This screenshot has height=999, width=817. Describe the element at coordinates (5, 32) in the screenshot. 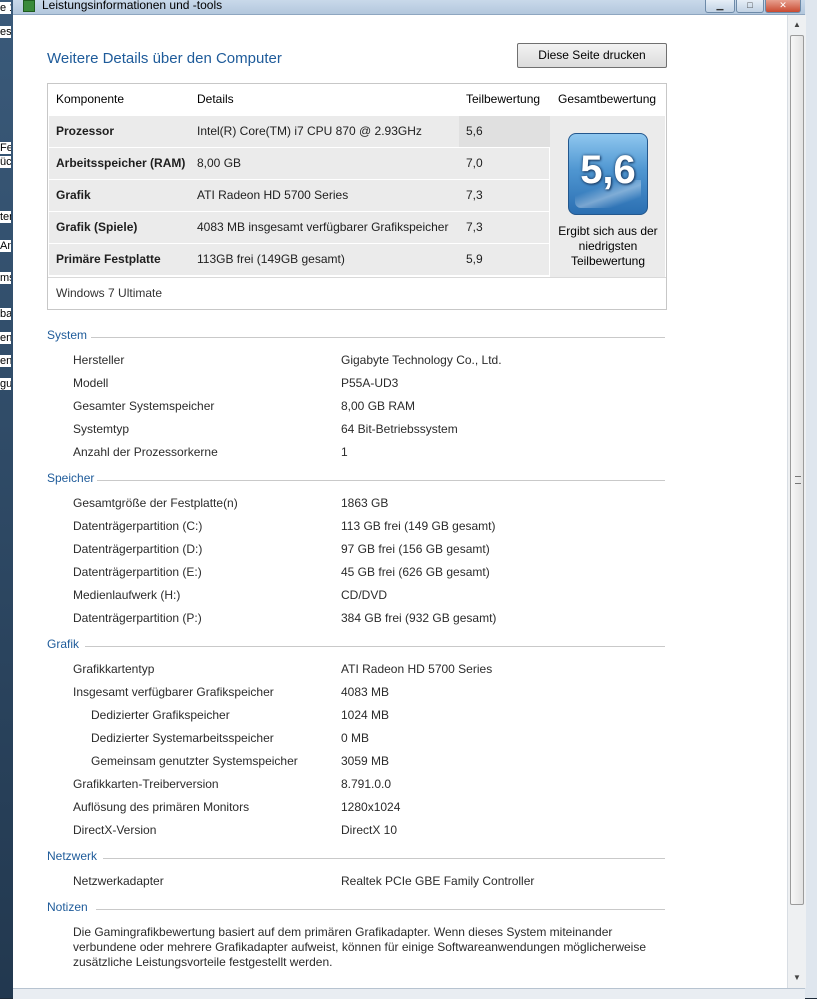

I see `background-text: ese` at that location.